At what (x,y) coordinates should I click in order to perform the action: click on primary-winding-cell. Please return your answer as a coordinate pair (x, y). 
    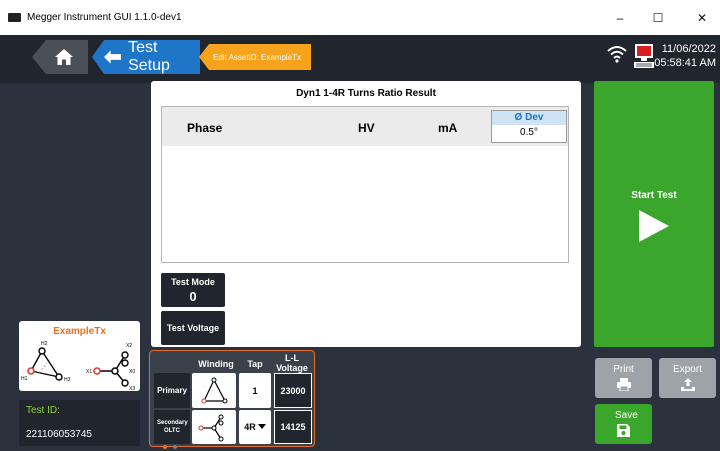
    Looking at the image, I should click on (214, 390).